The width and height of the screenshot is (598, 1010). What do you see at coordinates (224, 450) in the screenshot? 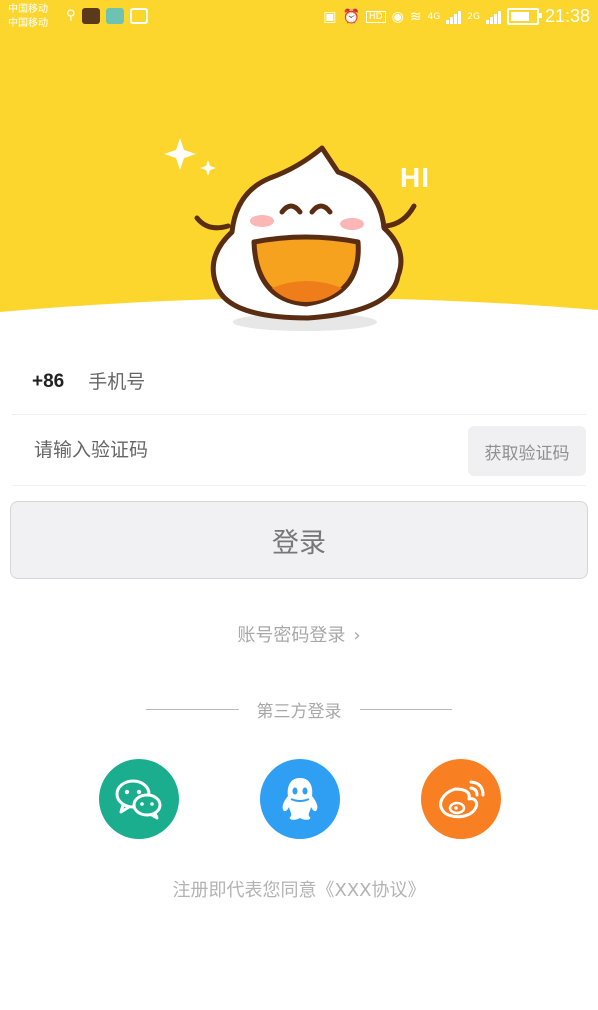
I see `verification-code-input` at bounding box center [224, 450].